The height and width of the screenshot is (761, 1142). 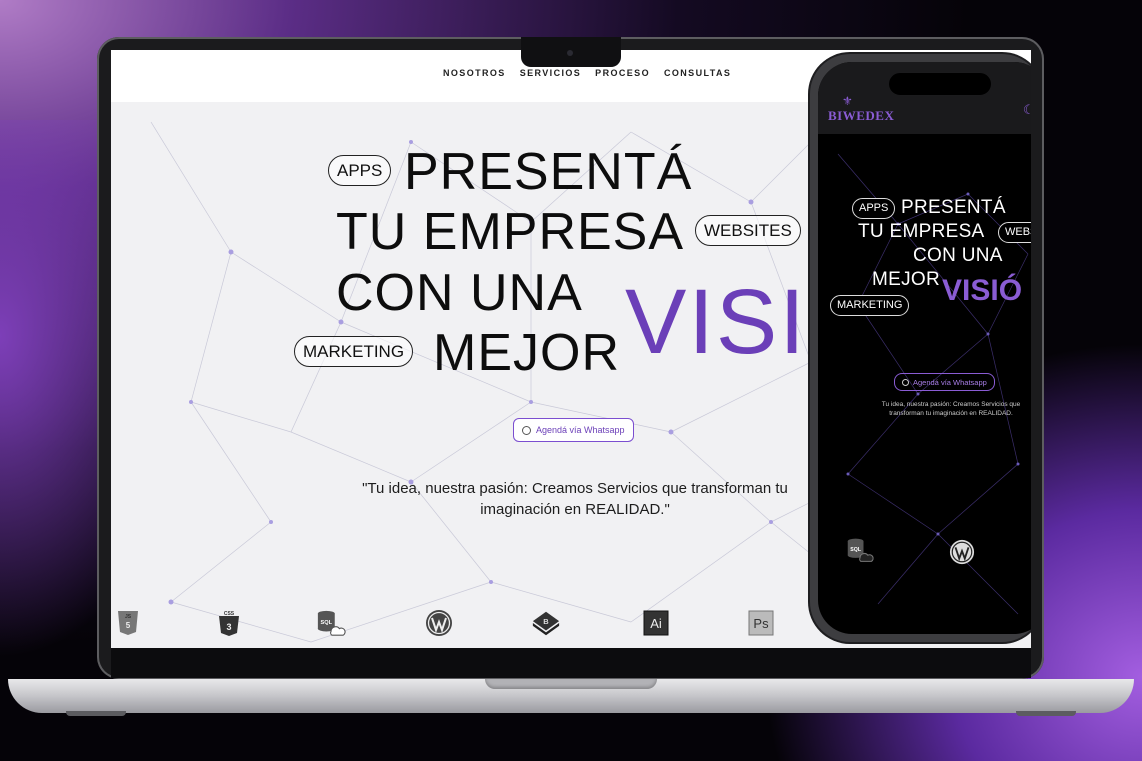 What do you see at coordinates (950, 382) in the screenshot?
I see `phone-whatsapp-cta-label: Agendá vía Whatsapp` at bounding box center [950, 382].